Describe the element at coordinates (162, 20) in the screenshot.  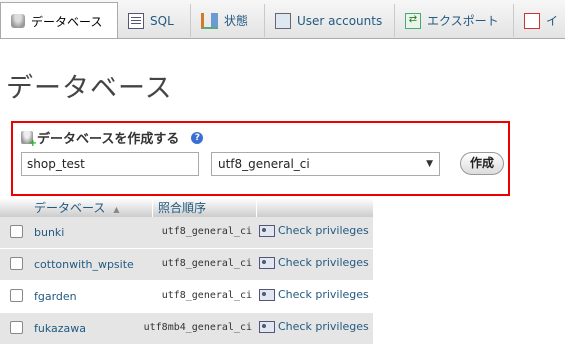
I see `tab-label: SQL` at that location.